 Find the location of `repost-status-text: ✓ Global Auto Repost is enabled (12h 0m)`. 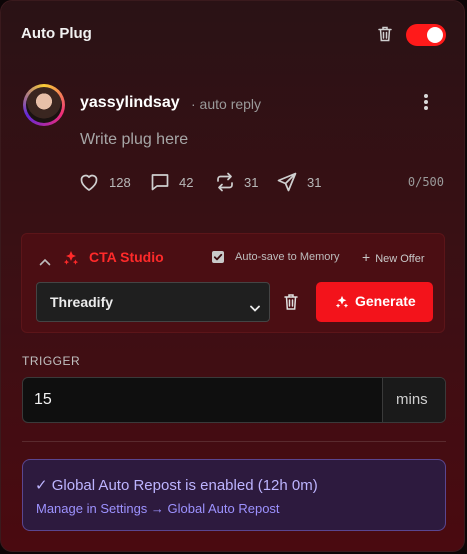

repost-status-text: ✓ Global Auto Repost is enabled (12h 0m) is located at coordinates (176, 485).